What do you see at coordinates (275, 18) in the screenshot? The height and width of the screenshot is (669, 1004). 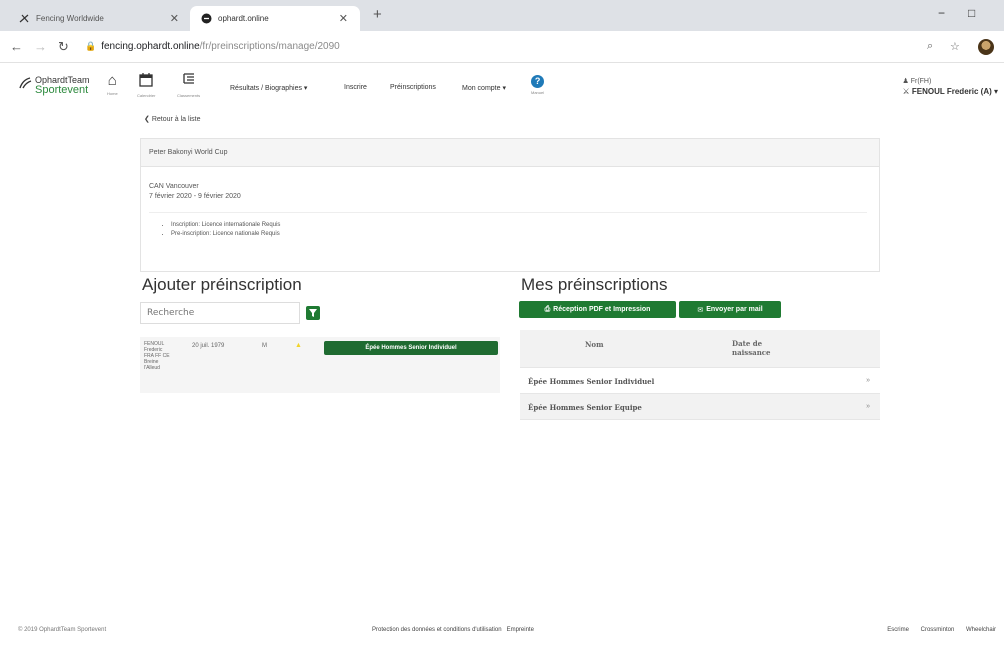 I see `browser-tab-ophardt: ophardt.online ✕` at bounding box center [275, 18].